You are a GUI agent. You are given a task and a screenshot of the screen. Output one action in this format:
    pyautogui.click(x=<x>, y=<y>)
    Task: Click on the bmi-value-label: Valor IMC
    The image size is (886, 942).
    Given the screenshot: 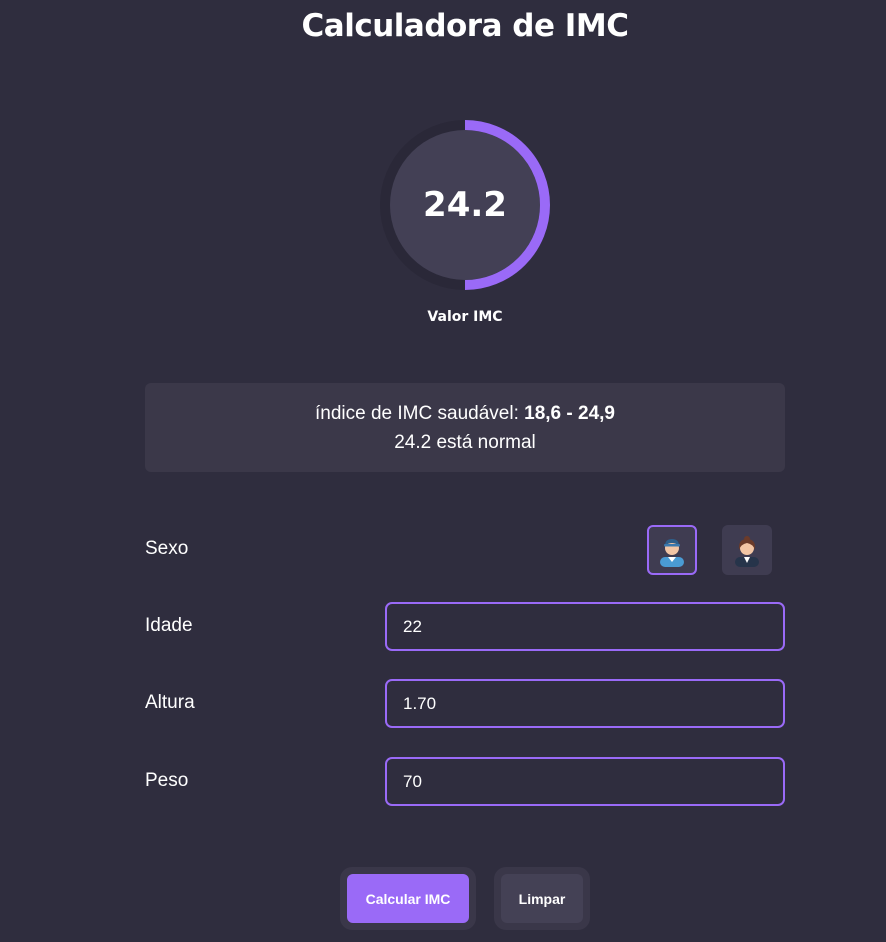 What is the action you would take?
    pyautogui.click(x=465, y=317)
    